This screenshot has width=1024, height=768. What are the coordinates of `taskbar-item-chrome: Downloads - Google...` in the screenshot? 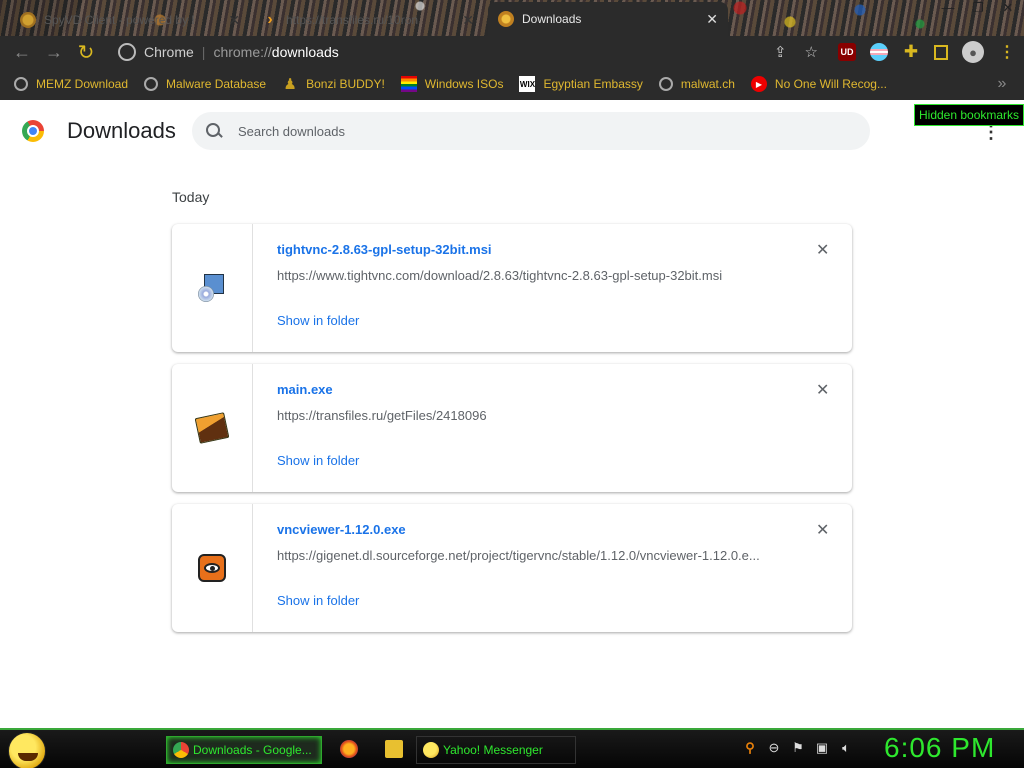 It's located at (244, 750).